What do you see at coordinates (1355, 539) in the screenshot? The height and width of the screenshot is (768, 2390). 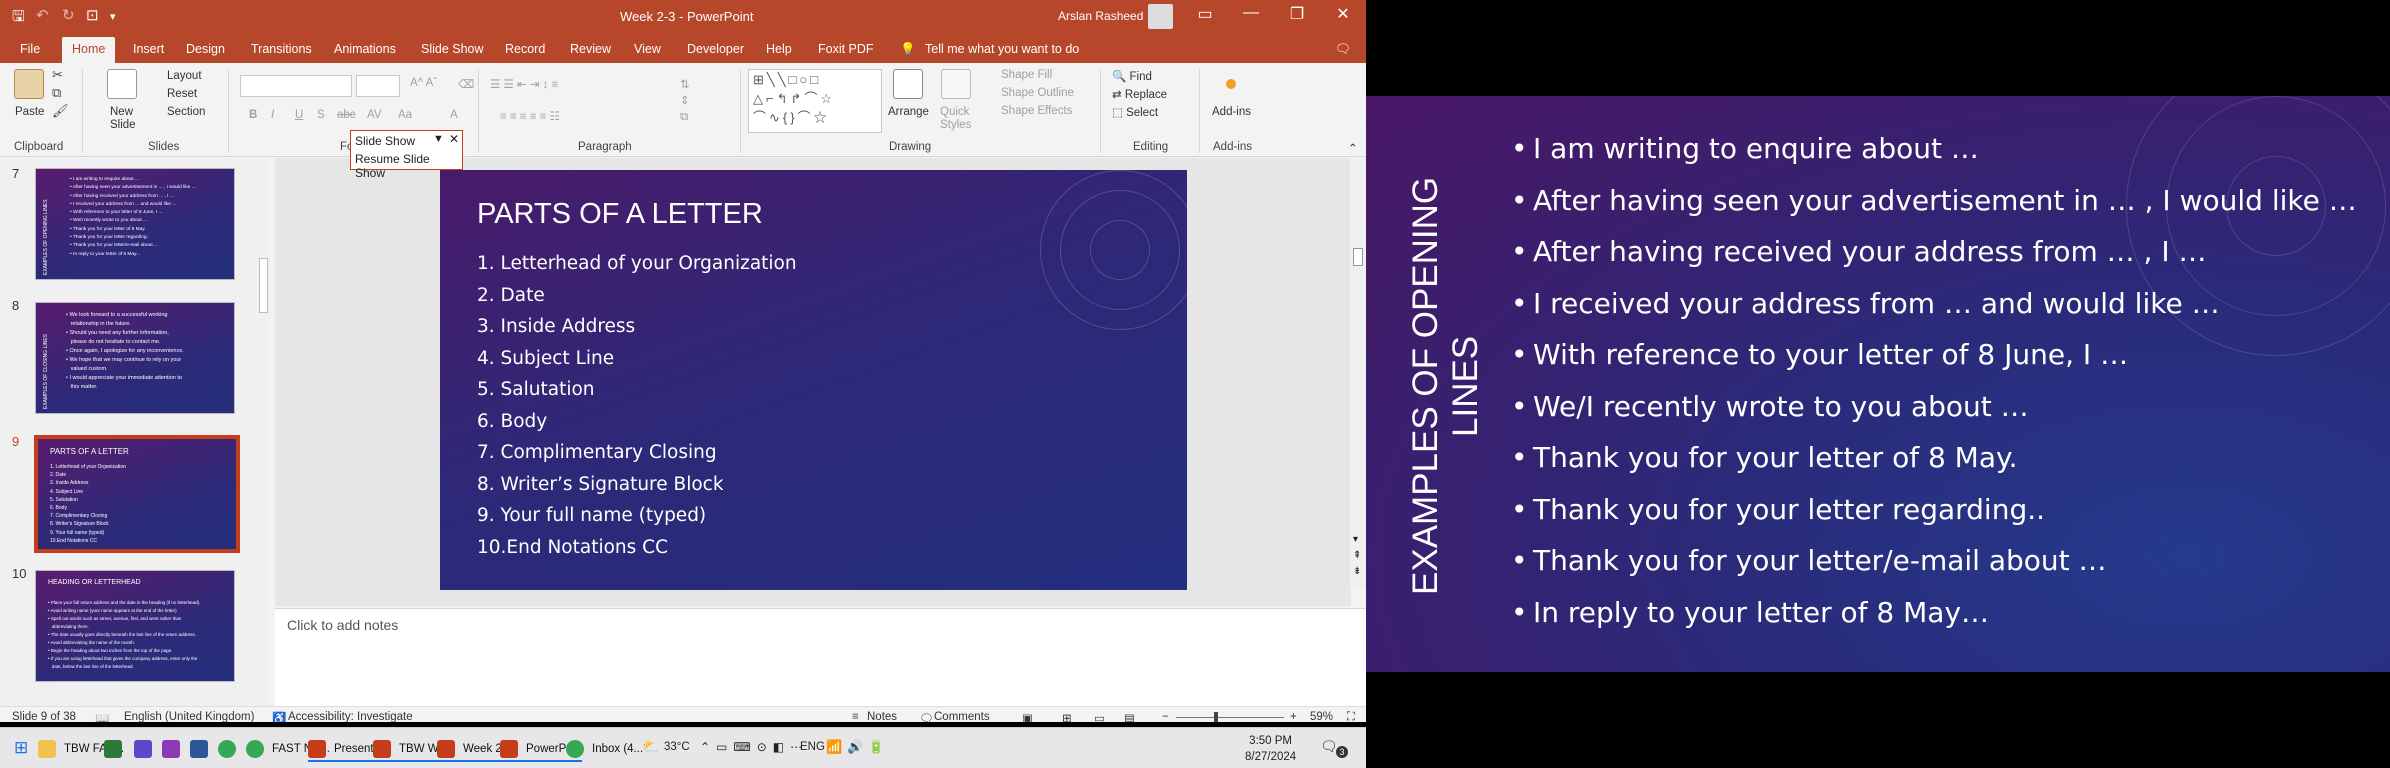 I see `scroll-down-icon: ▾` at bounding box center [1355, 539].